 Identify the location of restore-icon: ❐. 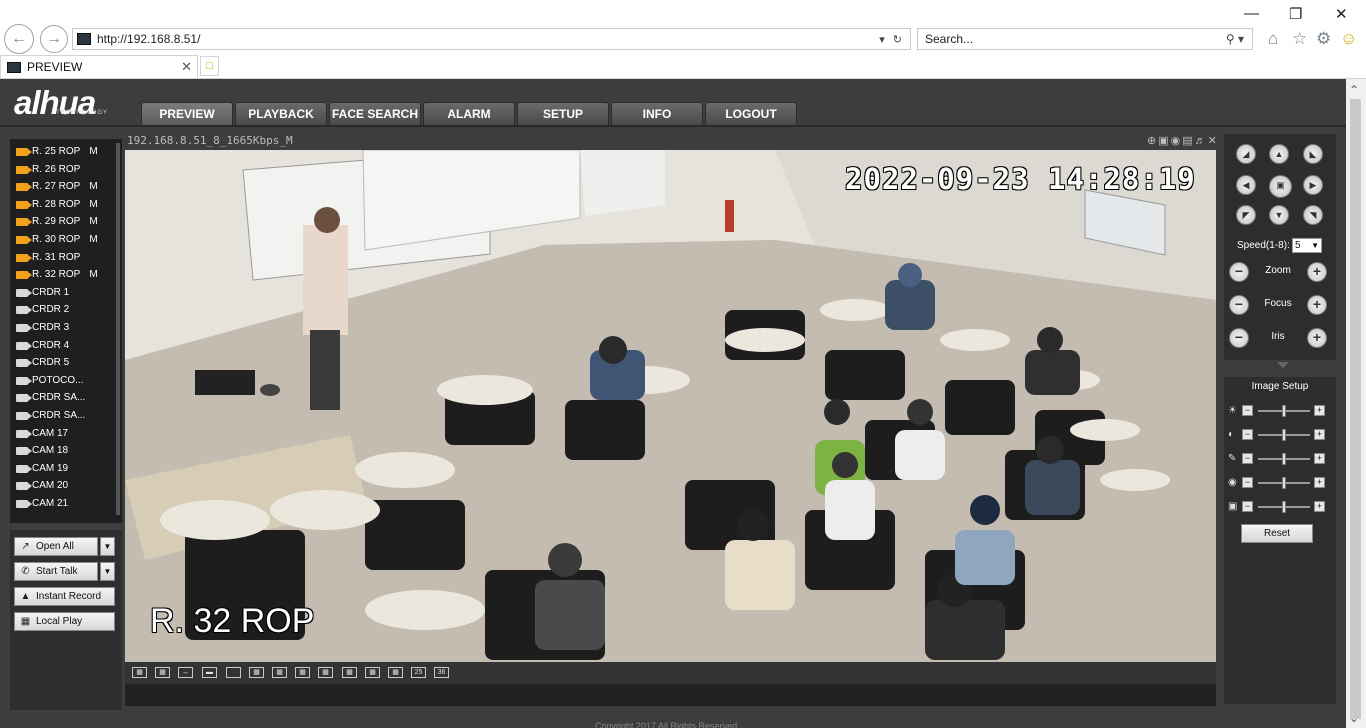
(1295, 14).